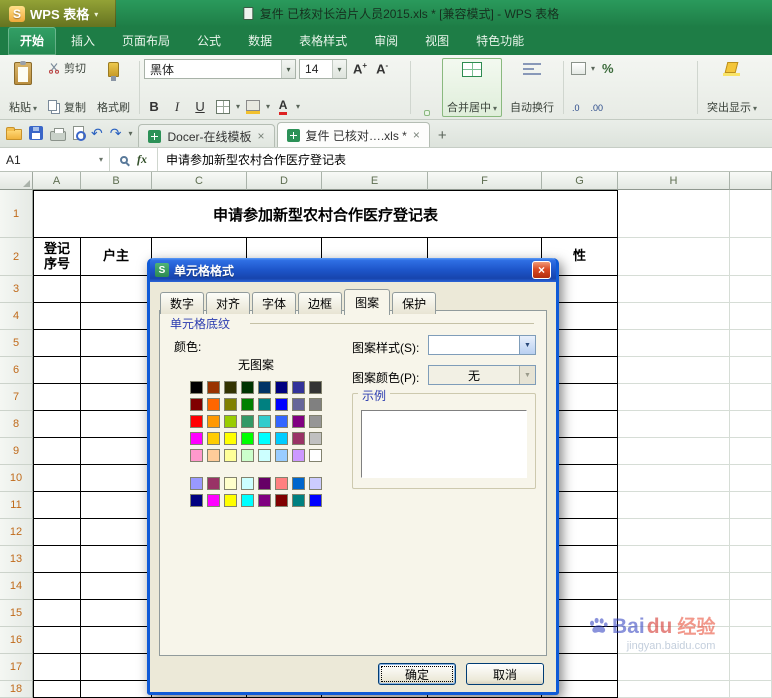 The width and height of the screenshot is (772, 698). I want to click on color-swatch-CCFFCC, so click(247, 455).